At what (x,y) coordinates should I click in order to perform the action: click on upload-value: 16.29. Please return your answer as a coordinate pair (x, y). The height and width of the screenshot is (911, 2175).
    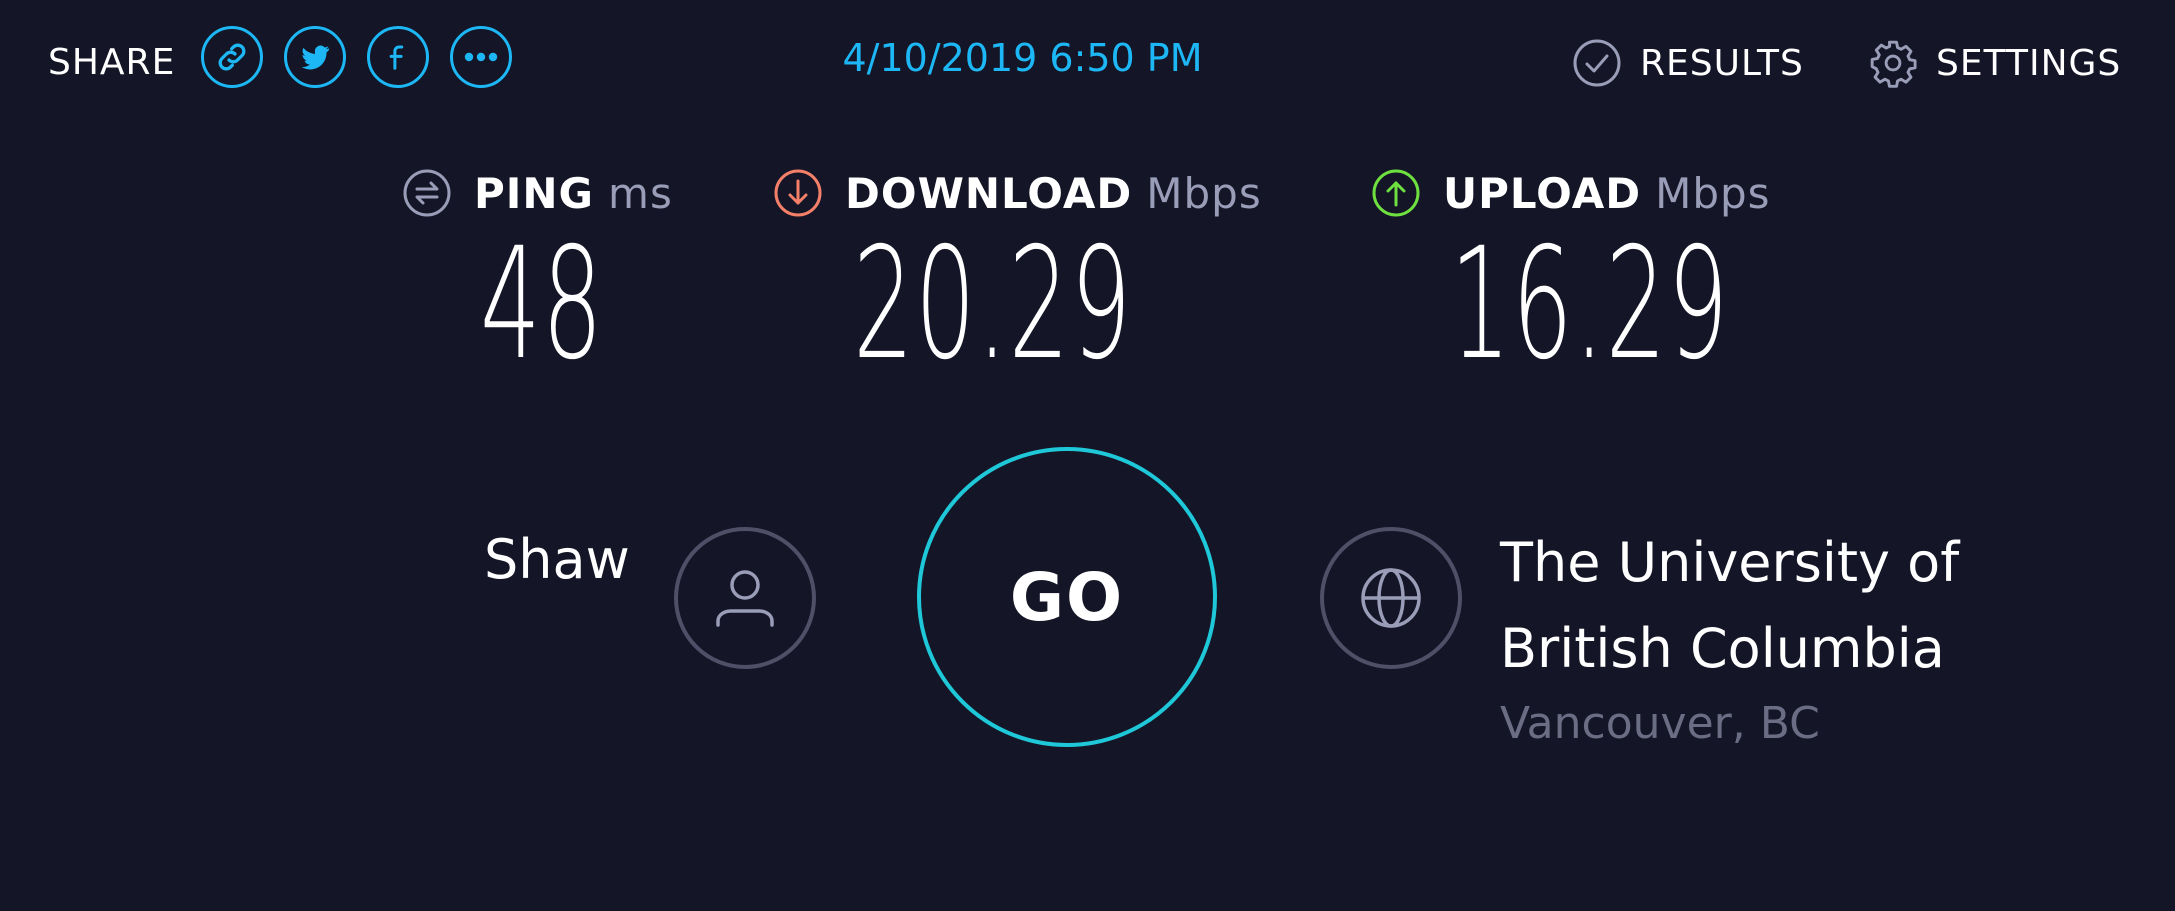
    Looking at the image, I should click on (1590, 304).